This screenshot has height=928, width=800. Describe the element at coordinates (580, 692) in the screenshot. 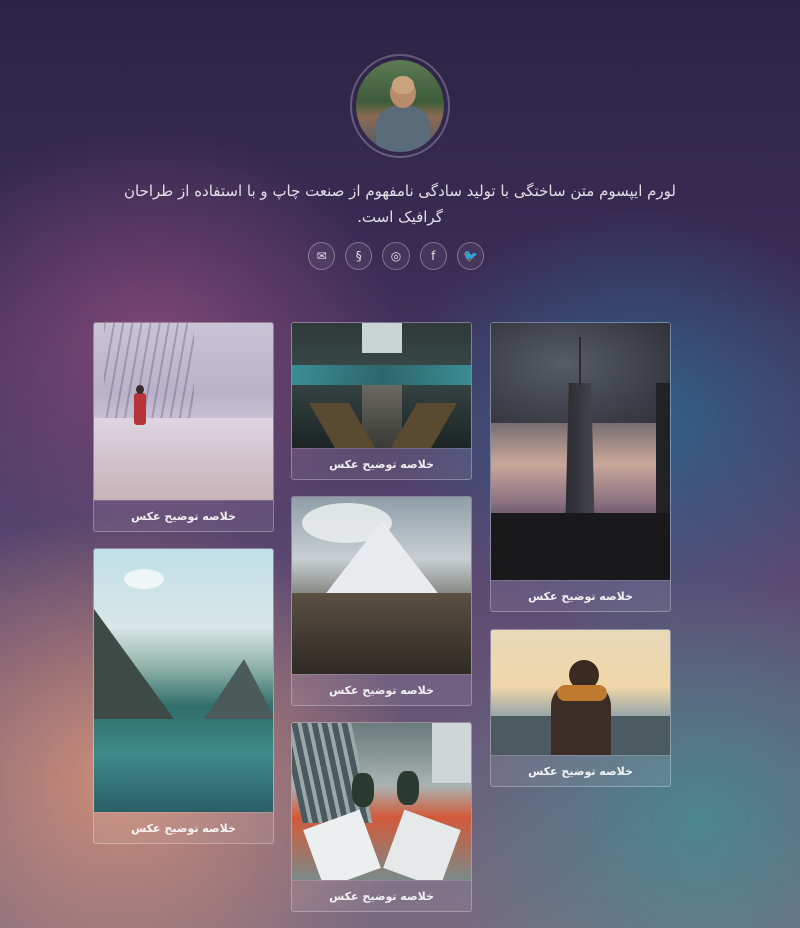

I see `photo-sea-sunset-person` at that location.